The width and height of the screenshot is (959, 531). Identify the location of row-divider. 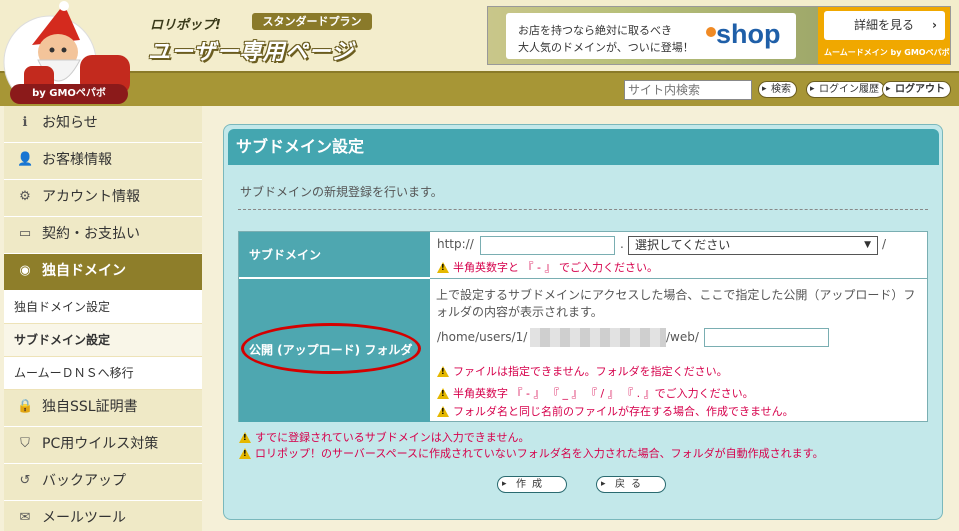
(678, 278).